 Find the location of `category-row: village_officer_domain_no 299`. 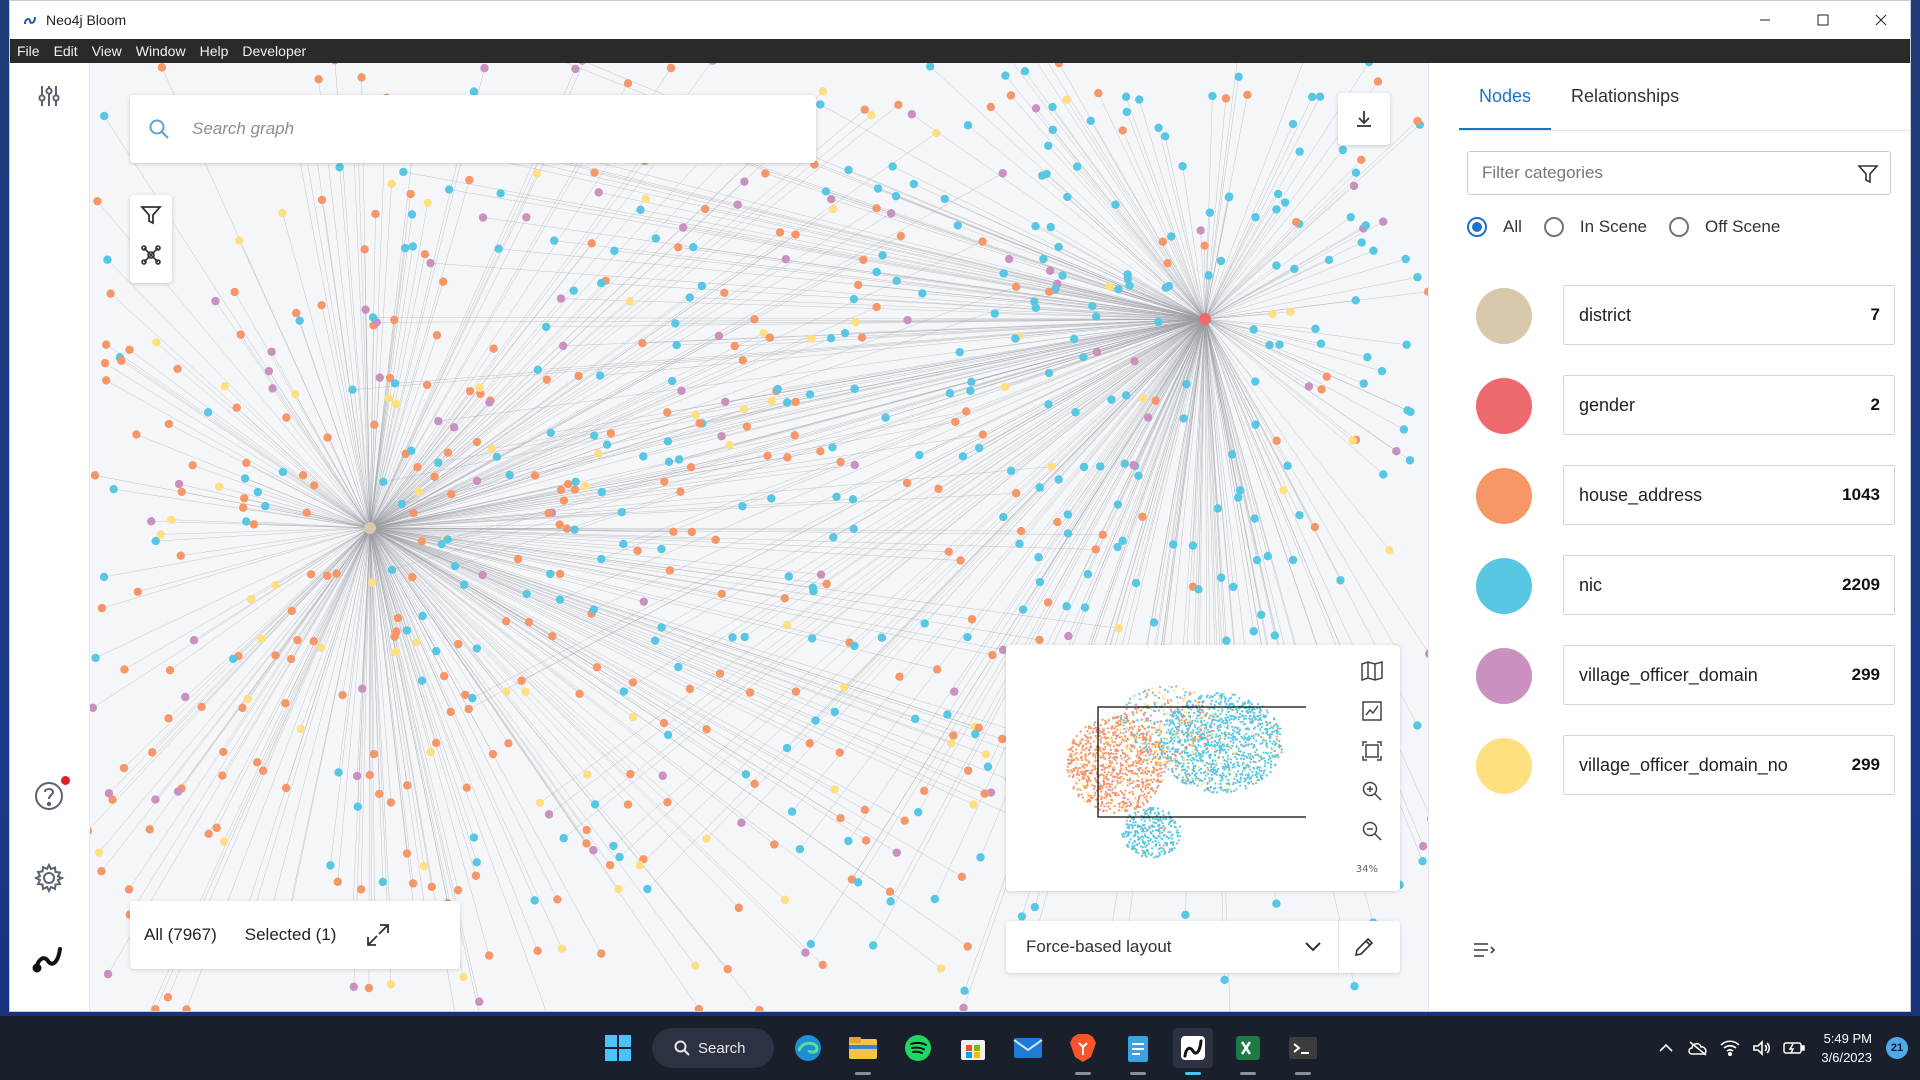

category-row: village_officer_domain_no 299 is located at coordinates (1681, 765).